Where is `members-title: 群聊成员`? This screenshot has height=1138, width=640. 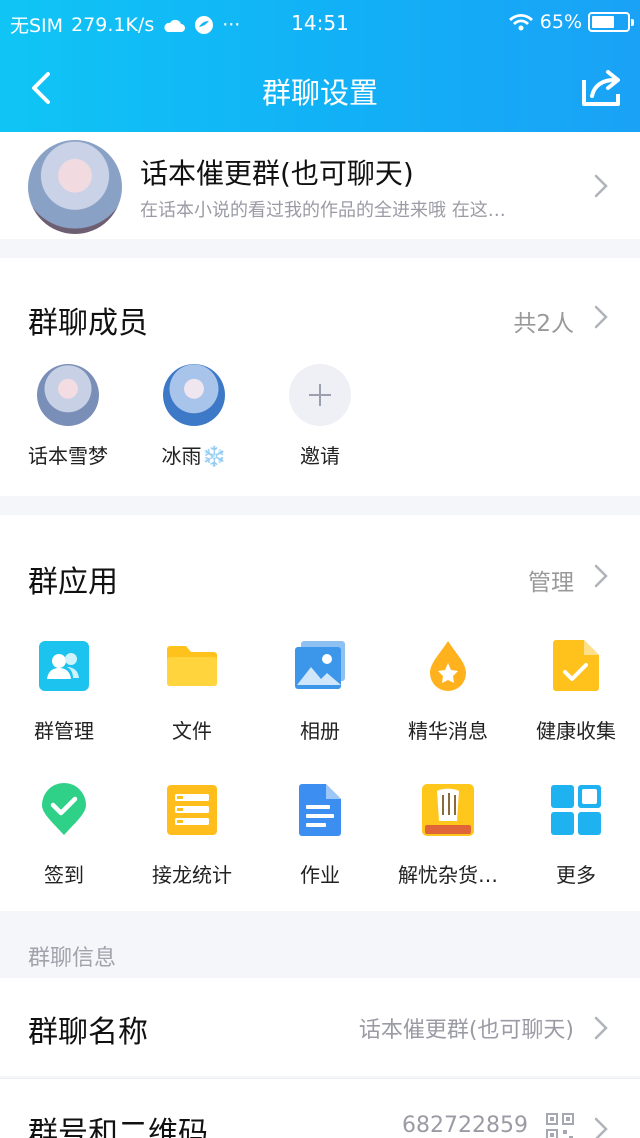 members-title: 群聊成员 is located at coordinates (88, 323).